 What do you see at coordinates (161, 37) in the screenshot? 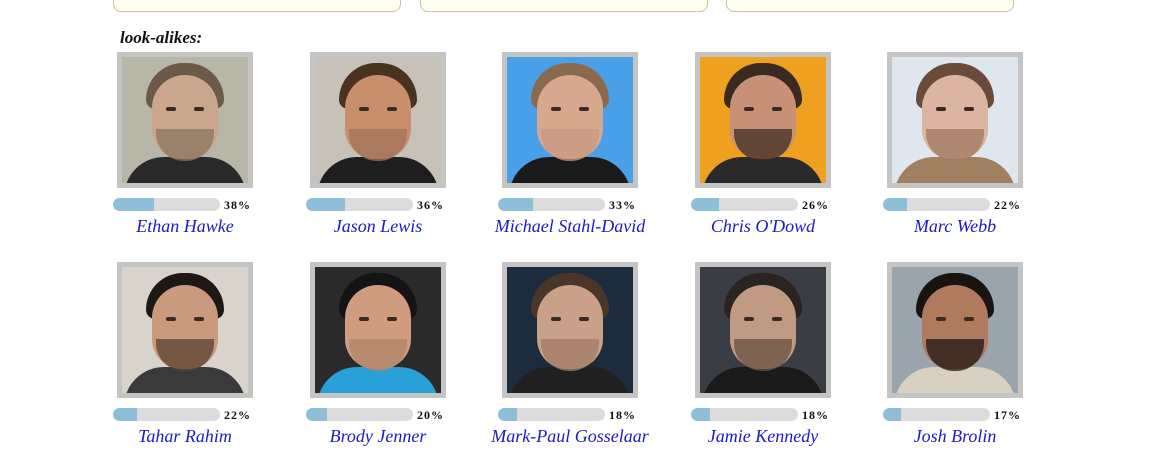
I see `section-label: look-alikes:` at bounding box center [161, 37].